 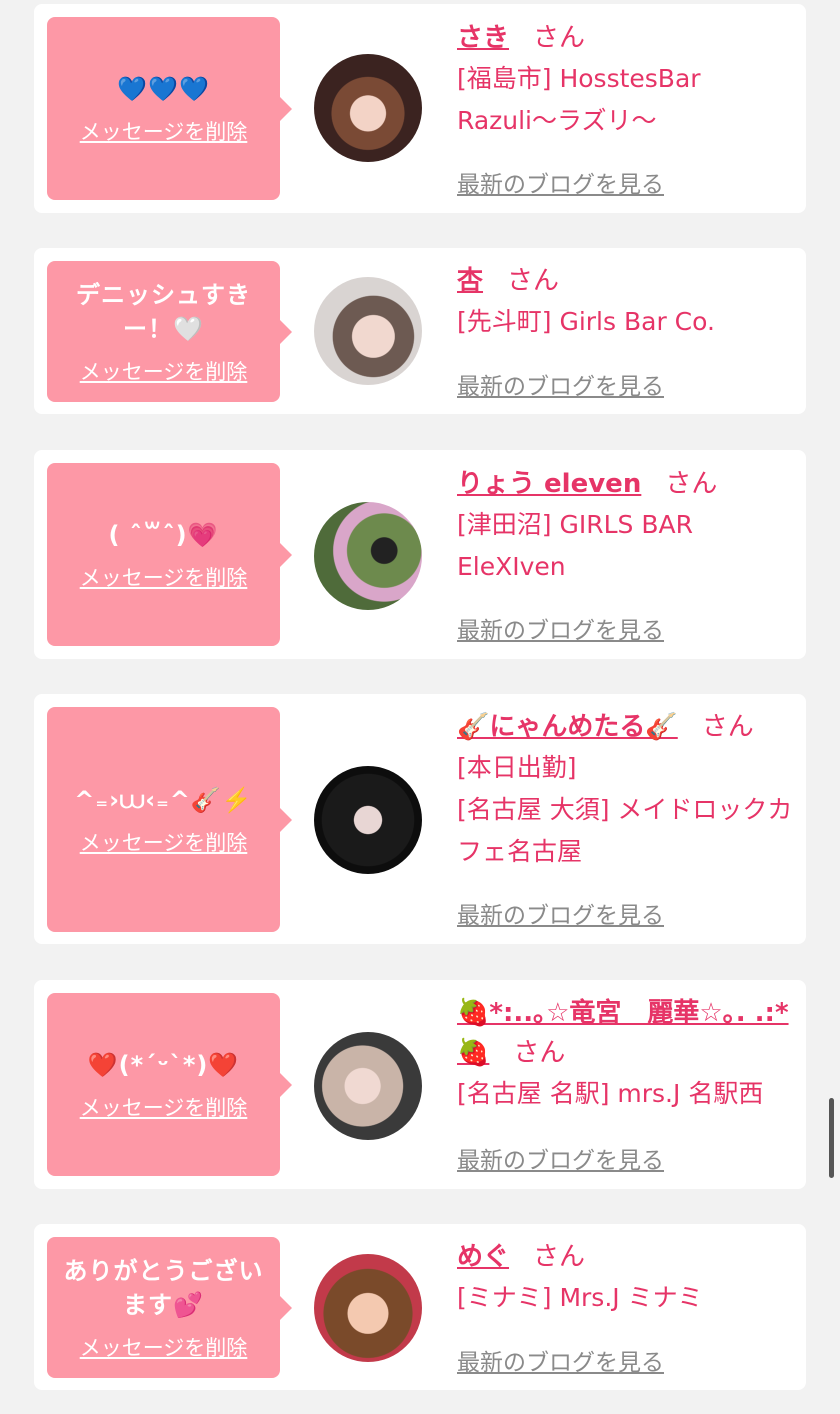 I want to click on message-bubble: 💙💙💙 メッセージを削除, so click(x=169, y=108).